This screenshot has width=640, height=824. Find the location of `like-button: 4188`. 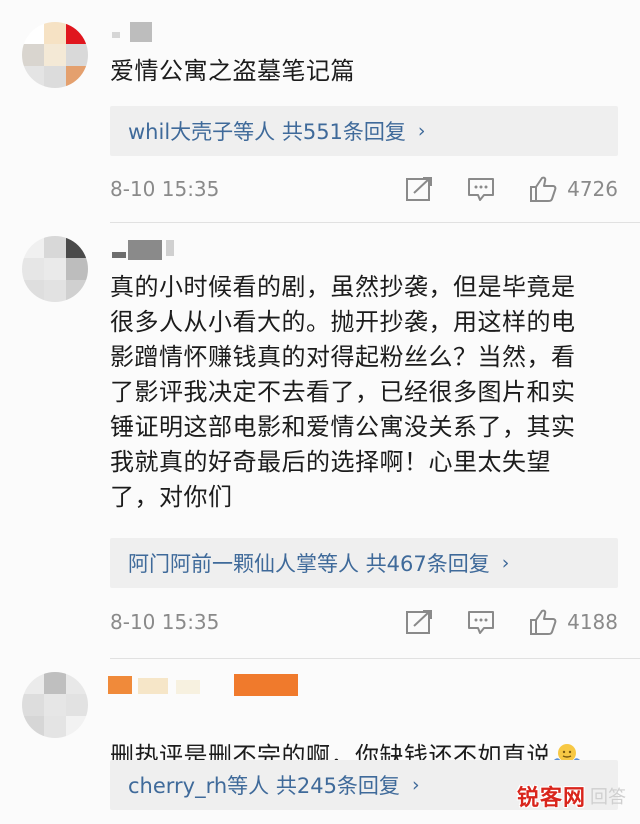

like-button: 4188 is located at coordinates (573, 622).